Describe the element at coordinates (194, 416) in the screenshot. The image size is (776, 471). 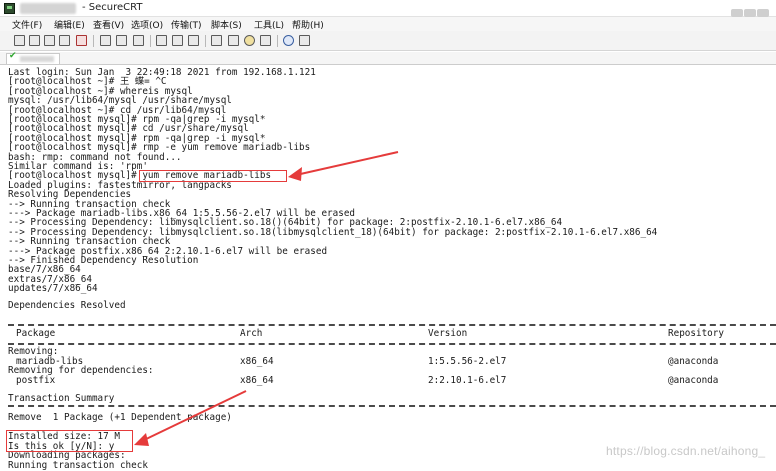
I see `arrow-line-prompt` at that location.